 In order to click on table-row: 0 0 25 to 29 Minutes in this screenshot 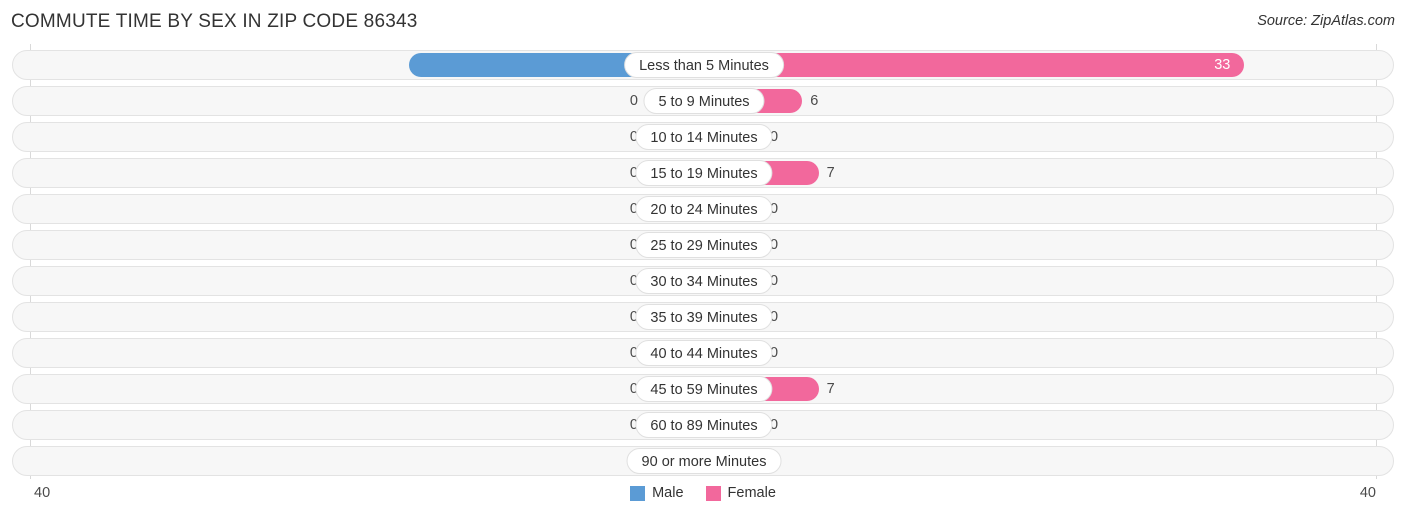, I will do `click(703, 245)`.